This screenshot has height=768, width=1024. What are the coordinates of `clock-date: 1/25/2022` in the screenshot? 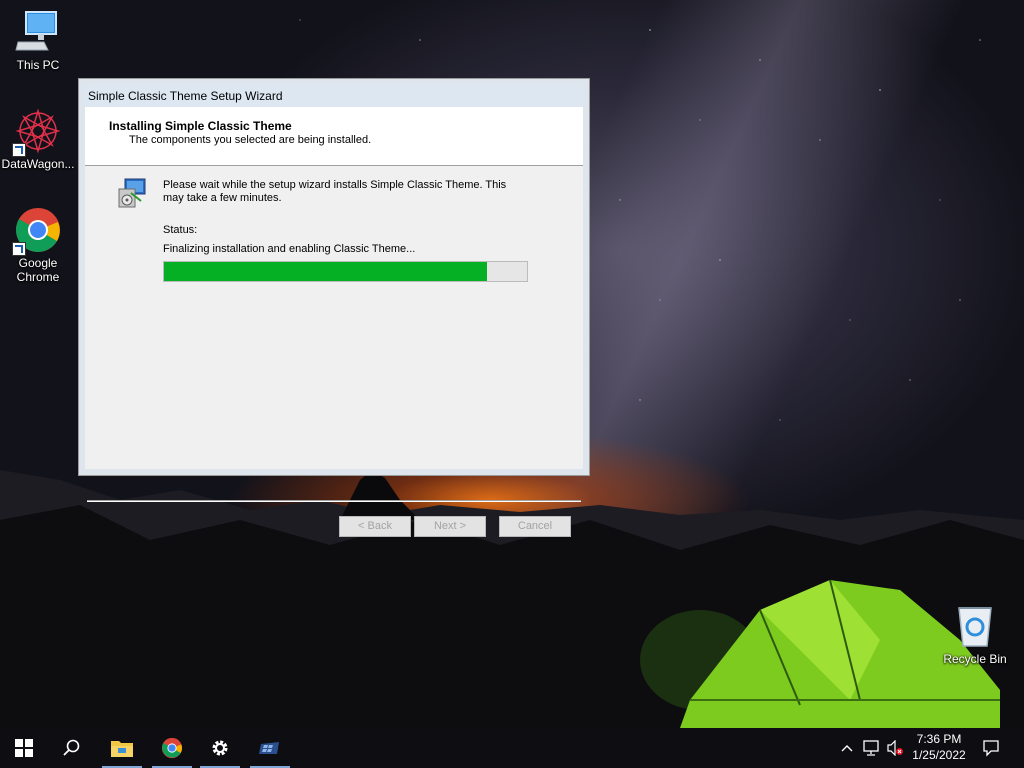 It's located at (939, 755).